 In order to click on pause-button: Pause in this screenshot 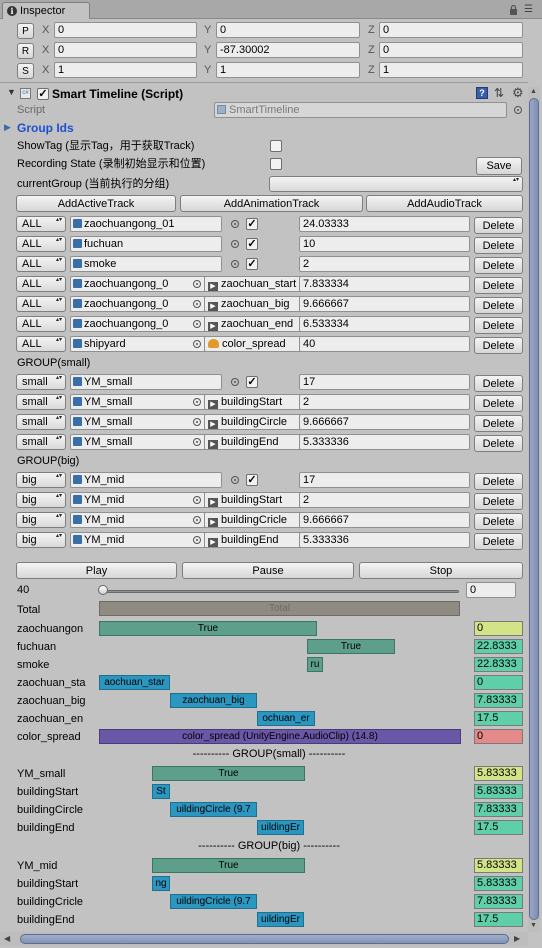, I will do `click(268, 570)`.